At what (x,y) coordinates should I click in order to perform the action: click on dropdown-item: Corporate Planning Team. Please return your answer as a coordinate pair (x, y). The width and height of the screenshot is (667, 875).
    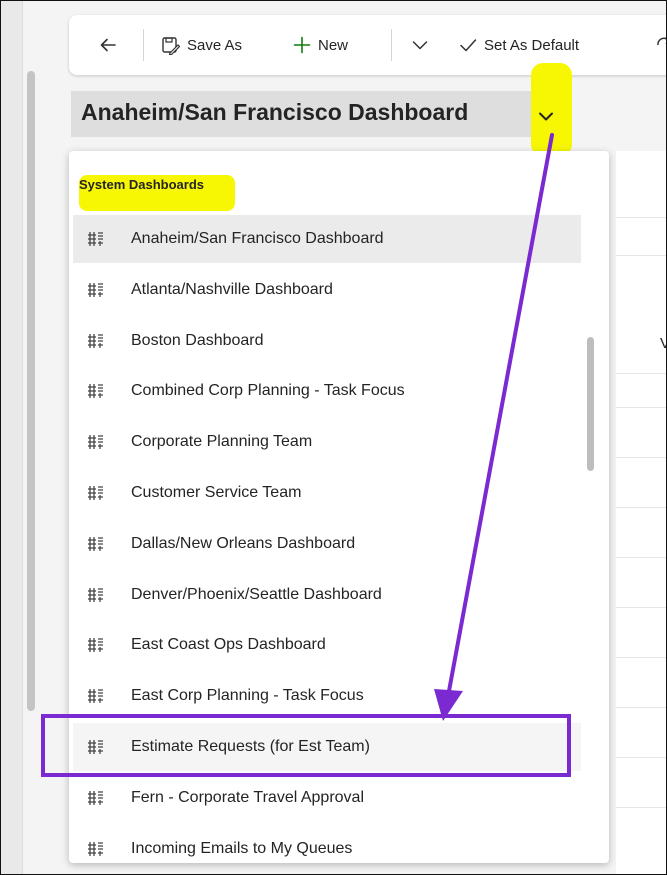
    Looking at the image, I should click on (327, 442).